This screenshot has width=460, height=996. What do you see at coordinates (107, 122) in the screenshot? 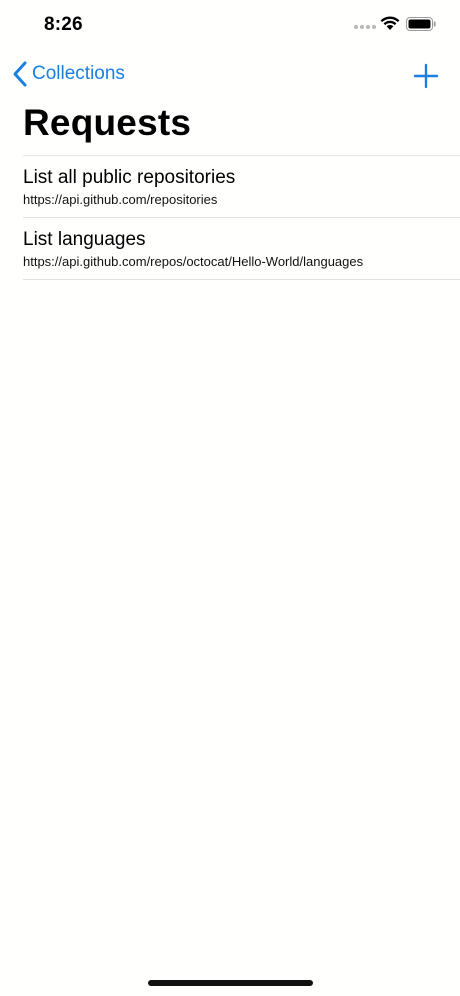
I see `page-title: Requests` at bounding box center [107, 122].